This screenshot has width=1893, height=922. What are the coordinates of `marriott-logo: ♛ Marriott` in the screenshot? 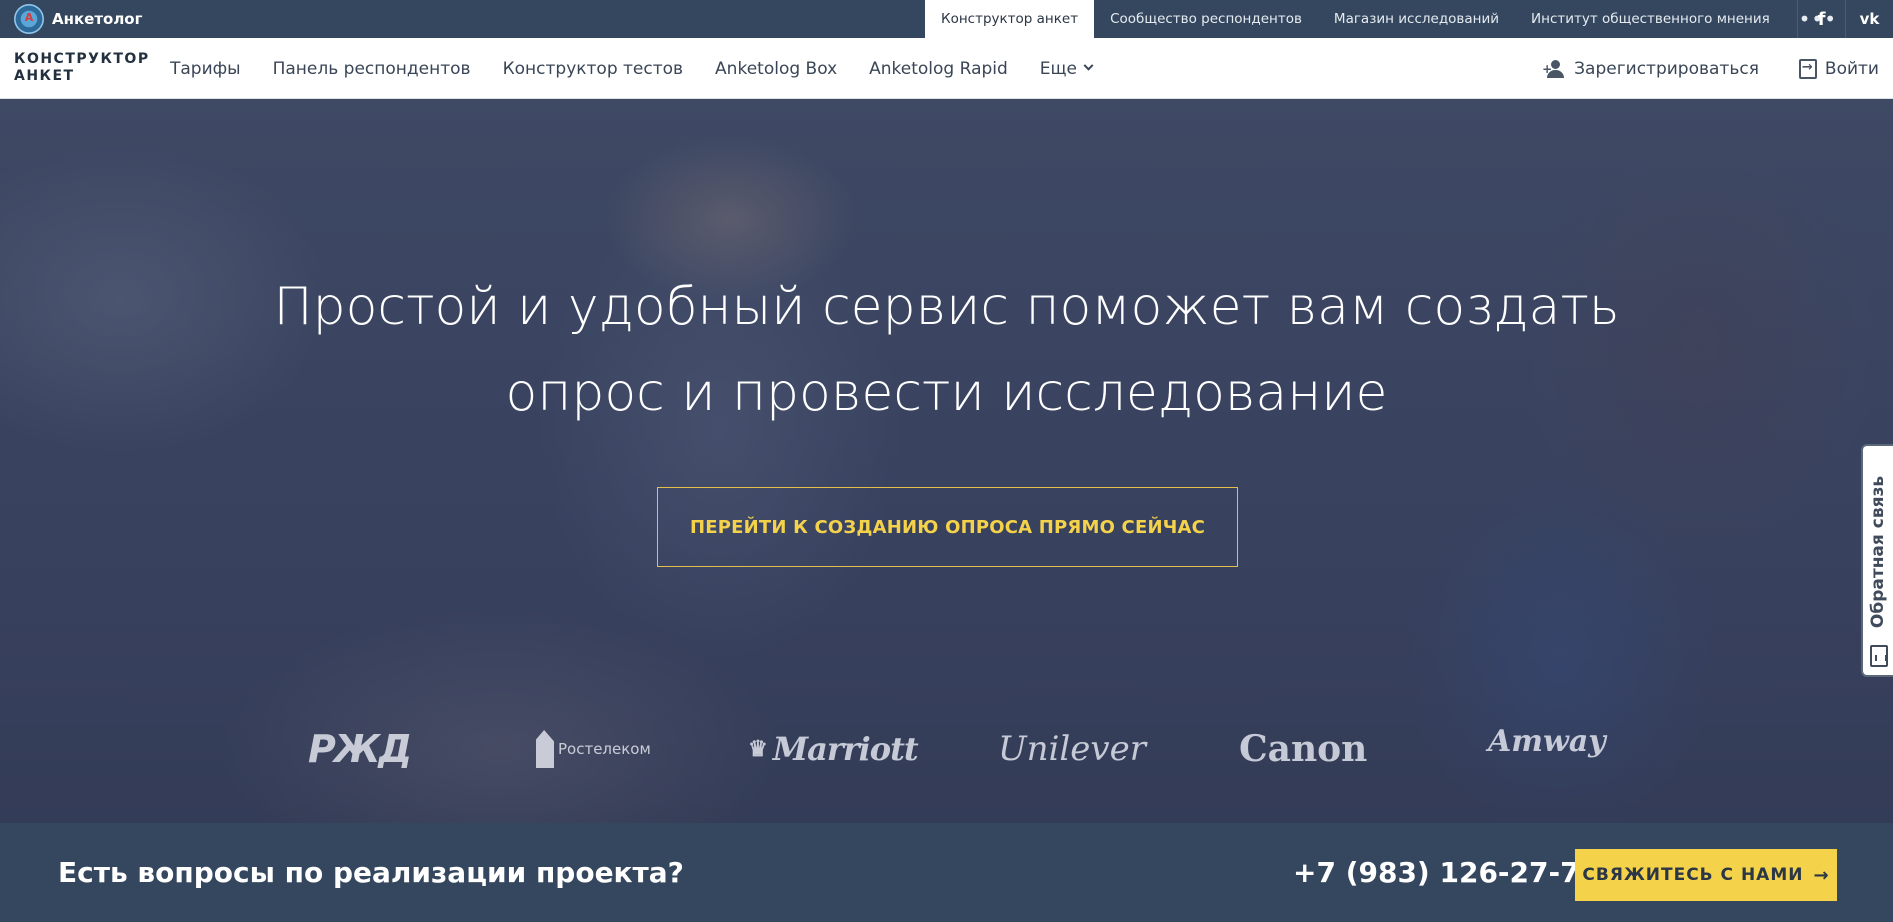 It's located at (833, 749).